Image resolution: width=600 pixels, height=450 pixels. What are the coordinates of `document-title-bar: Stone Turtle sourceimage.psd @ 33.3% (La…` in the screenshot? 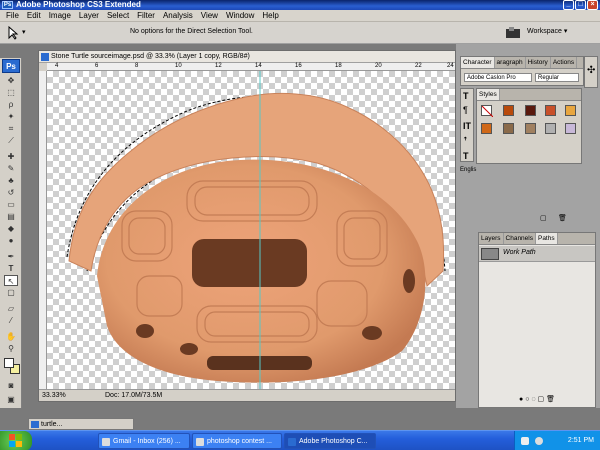 It's located at (247, 57).